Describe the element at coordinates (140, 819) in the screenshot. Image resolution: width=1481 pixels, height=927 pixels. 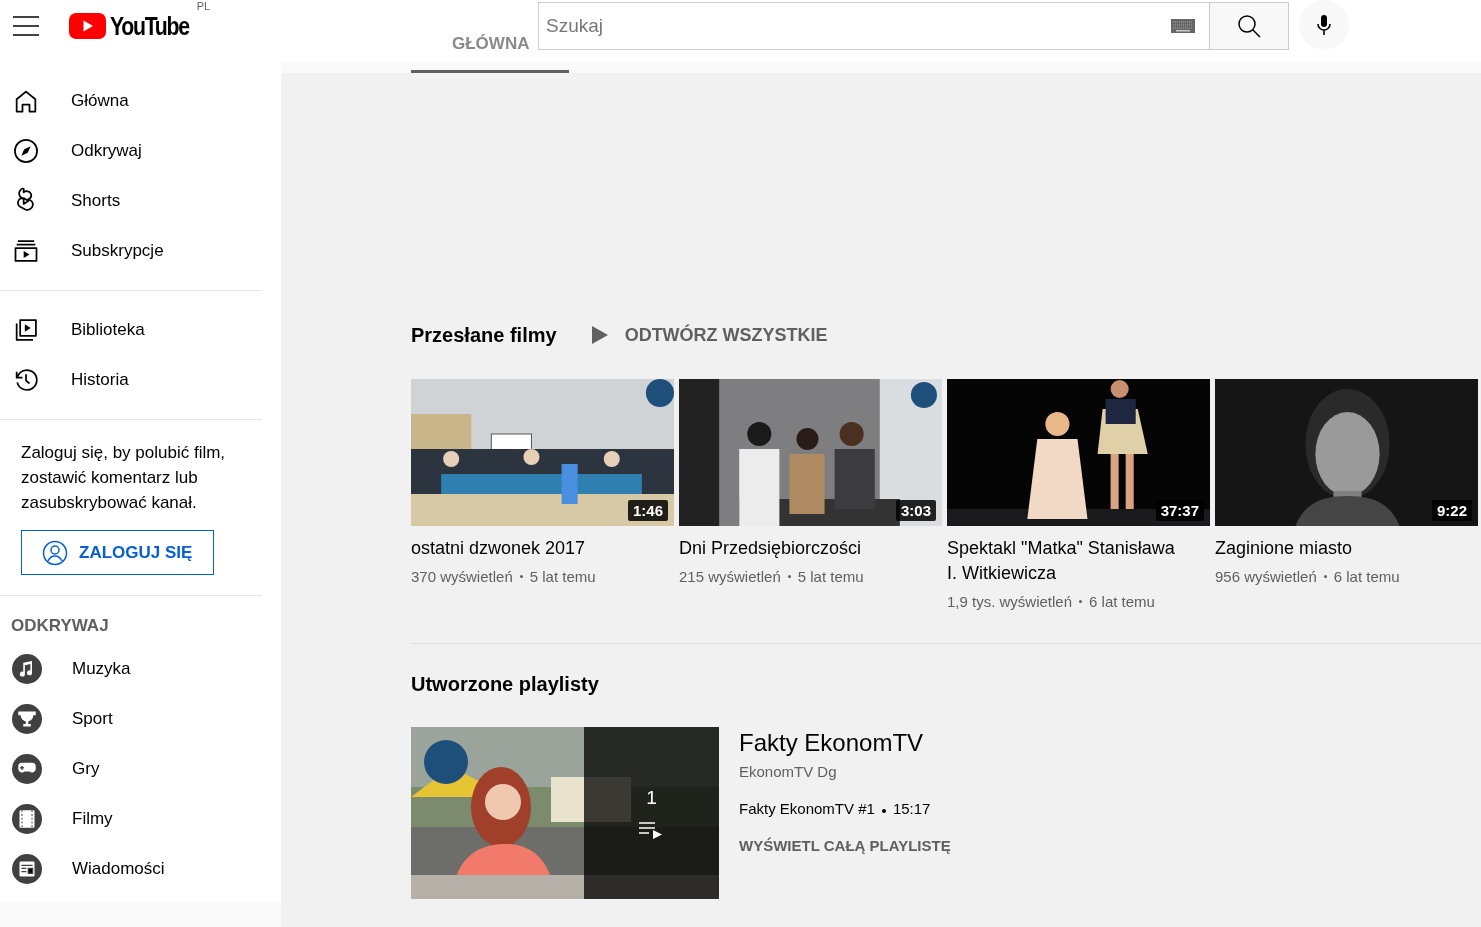
I see `sidebar-item: Filmy` at that location.